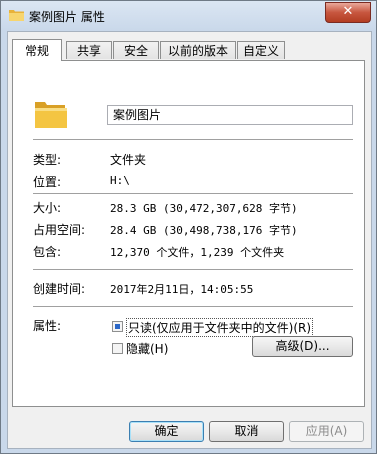 This screenshot has width=377, height=454. I want to click on folder-icon, so click(16, 14).